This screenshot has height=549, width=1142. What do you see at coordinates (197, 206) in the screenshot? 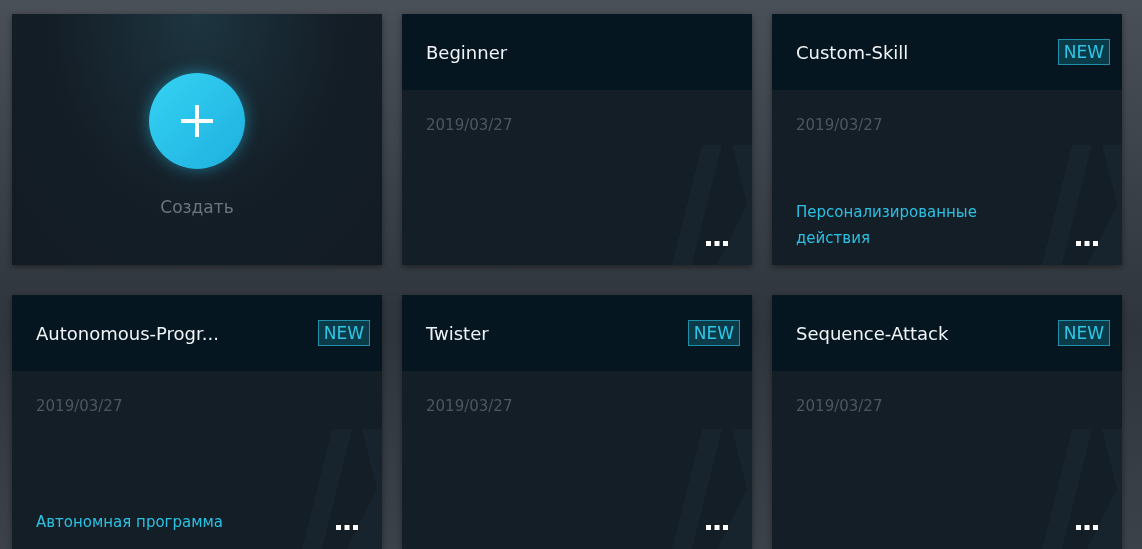
I see `create-label: Создать` at bounding box center [197, 206].